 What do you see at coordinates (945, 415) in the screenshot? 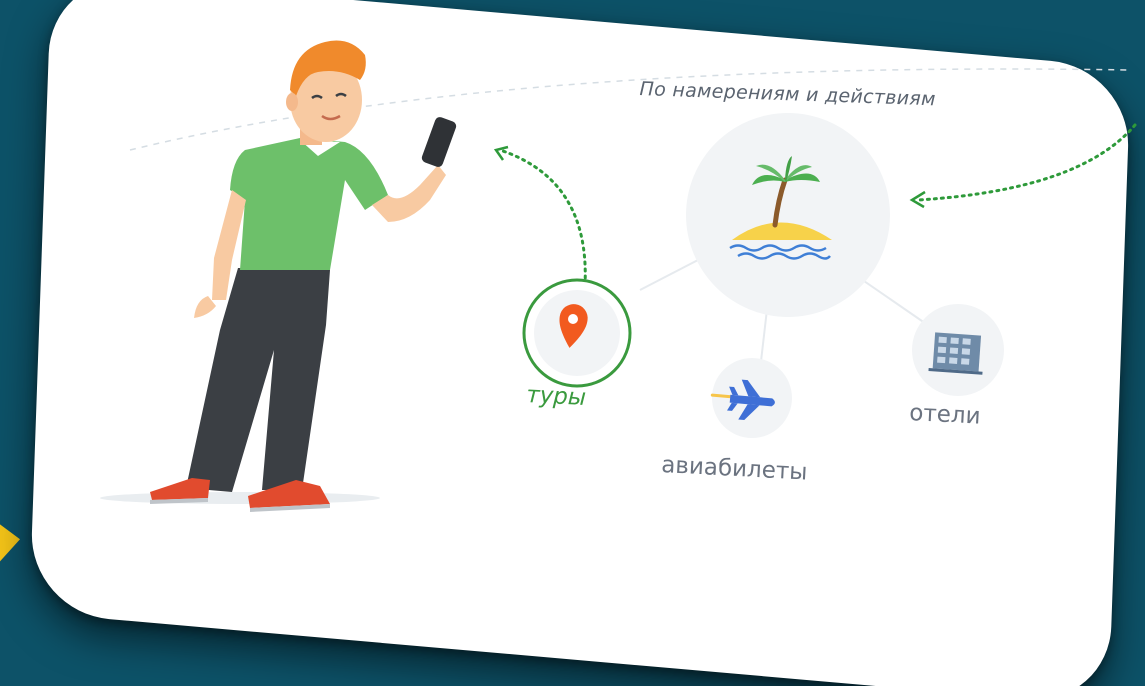
I see `label-hotels: отели` at bounding box center [945, 415].